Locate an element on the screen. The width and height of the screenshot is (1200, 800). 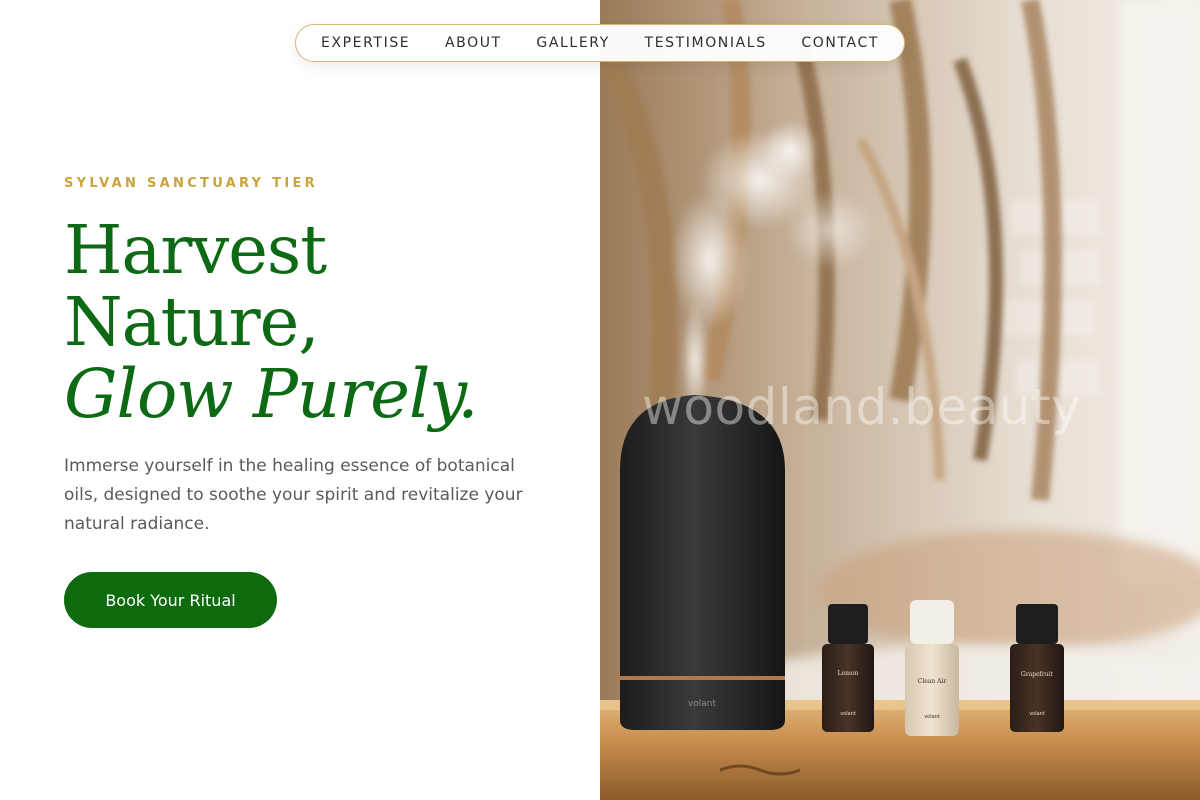
nav-contact: CONTACT is located at coordinates (840, 43).